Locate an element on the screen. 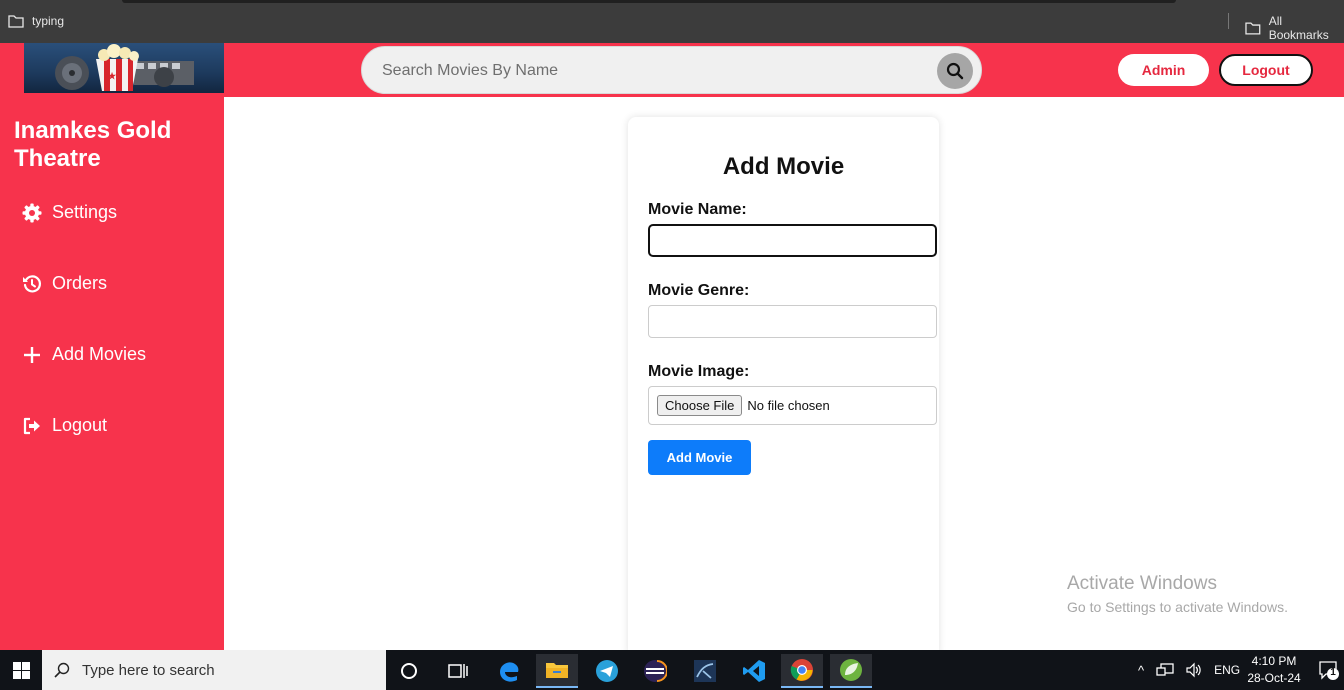  windows-logo-icon is located at coordinates (21, 670).